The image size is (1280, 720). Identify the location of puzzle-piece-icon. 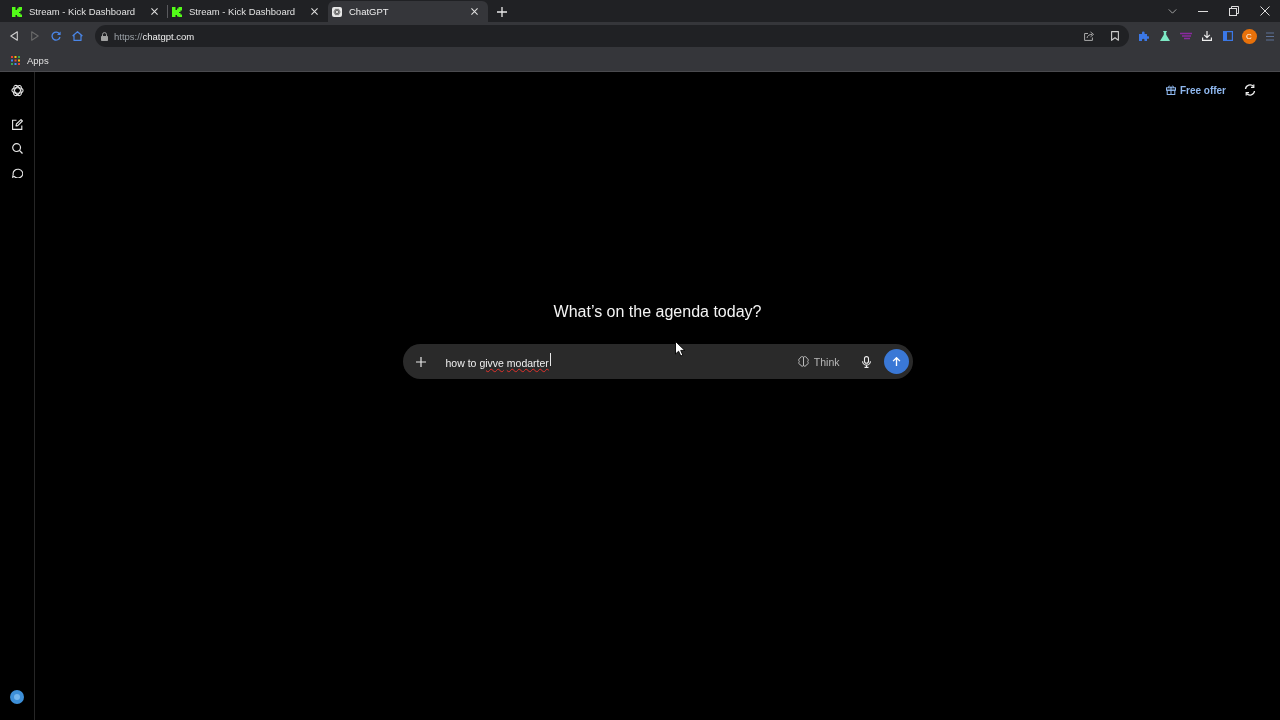
(1144, 36).